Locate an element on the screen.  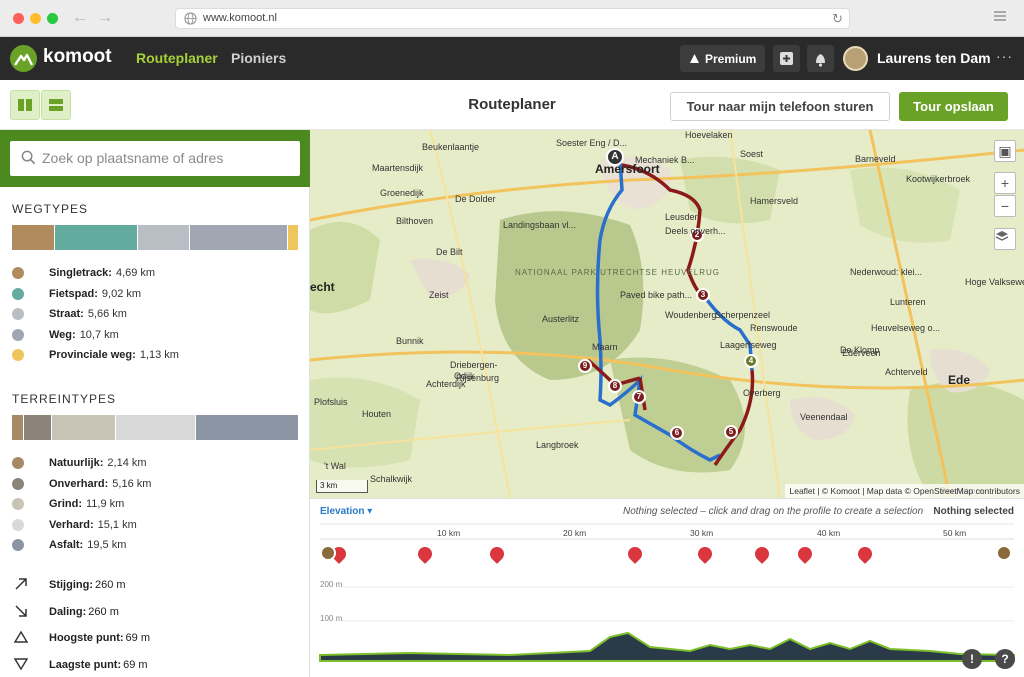
zoom-out-button: − is located at coordinates (1005, 206).